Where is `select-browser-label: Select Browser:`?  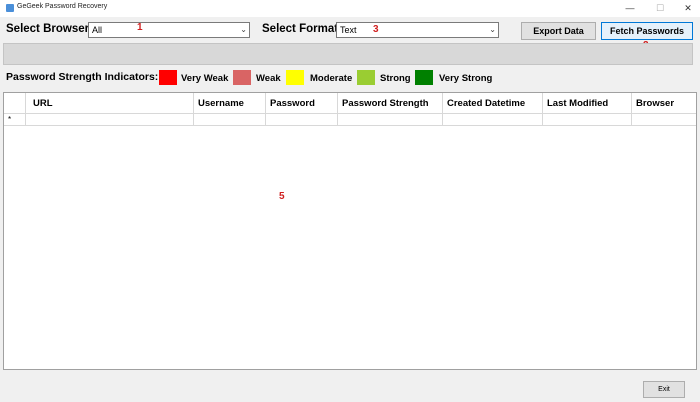 select-browser-label: Select Browser: is located at coordinates (49, 29).